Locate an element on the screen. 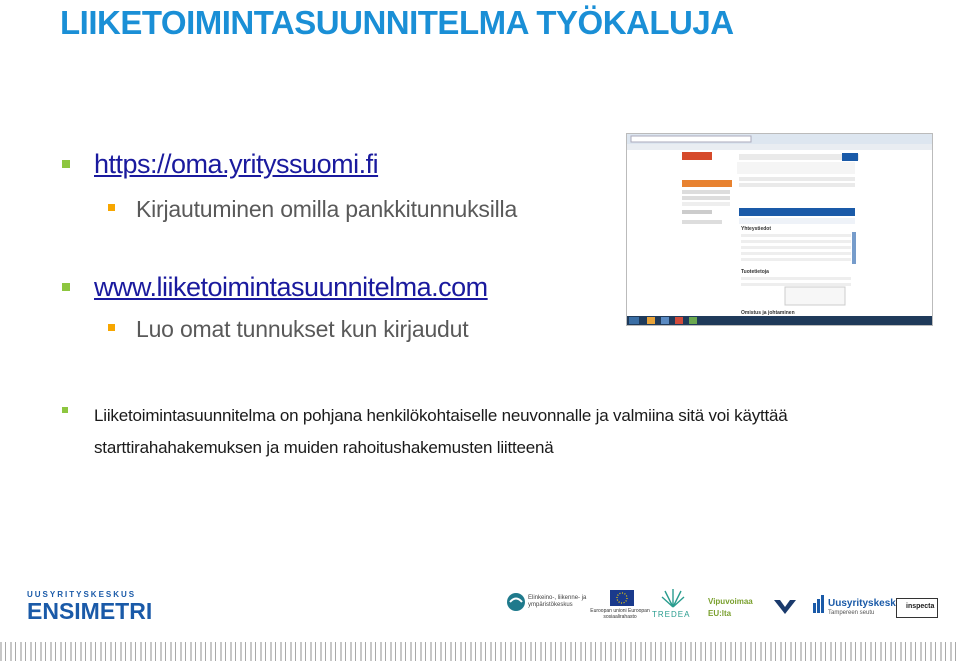 This screenshot has width=960, height=661. ely-logo-icon is located at coordinates (516, 602).